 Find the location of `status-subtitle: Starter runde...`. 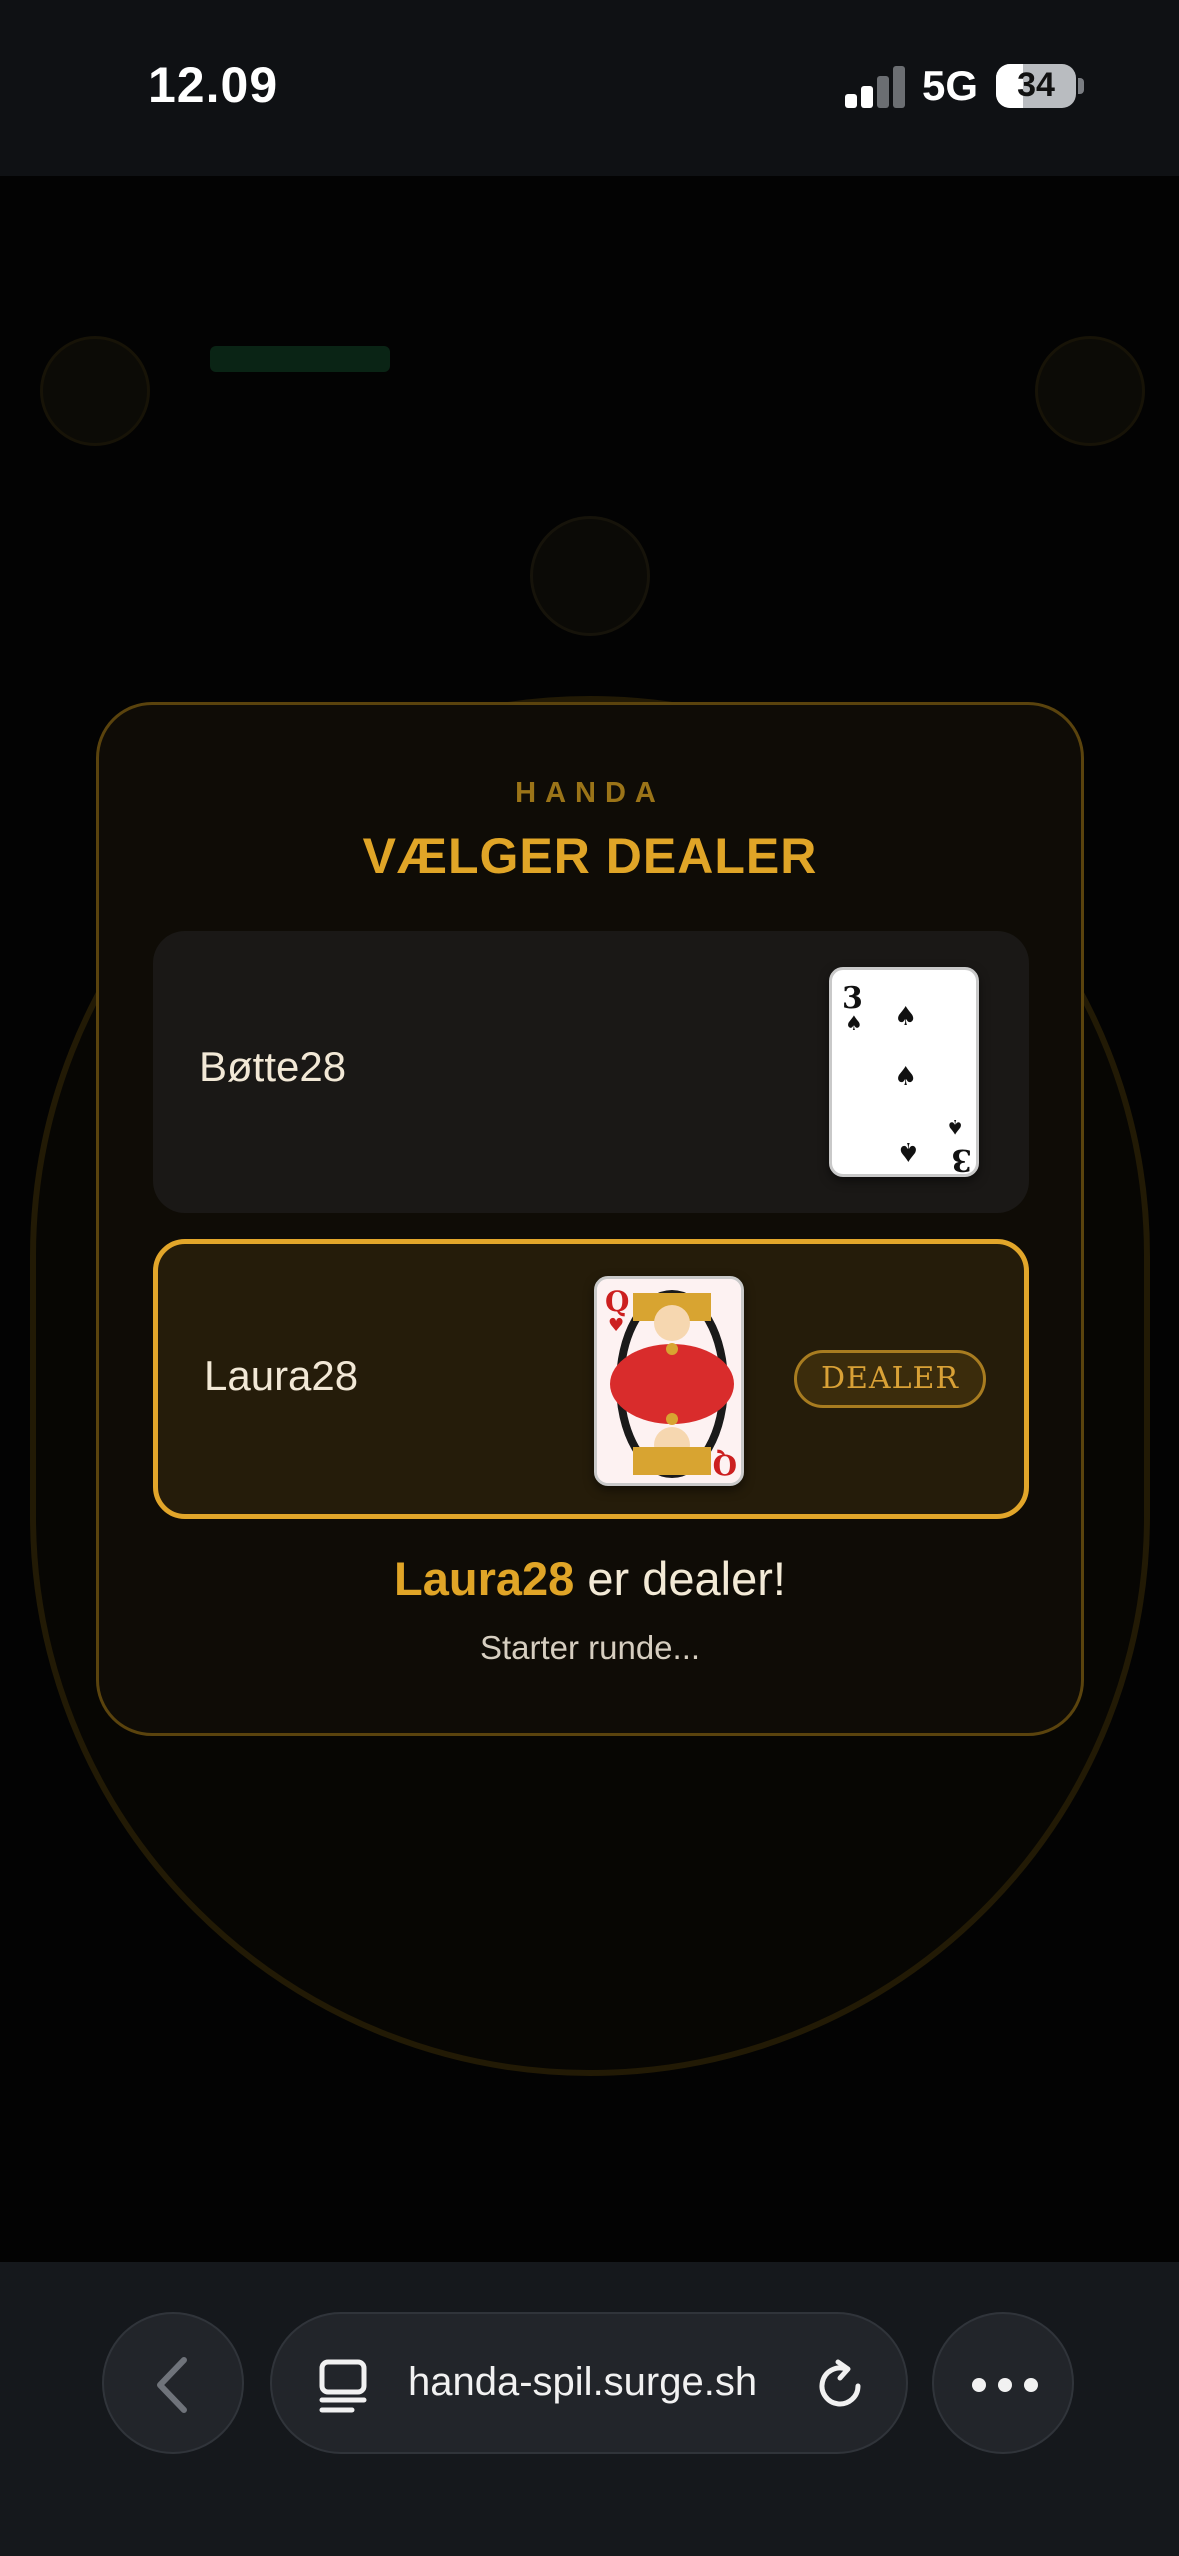

status-subtitle: Starter runde... is located at coordinates (590, 1647).